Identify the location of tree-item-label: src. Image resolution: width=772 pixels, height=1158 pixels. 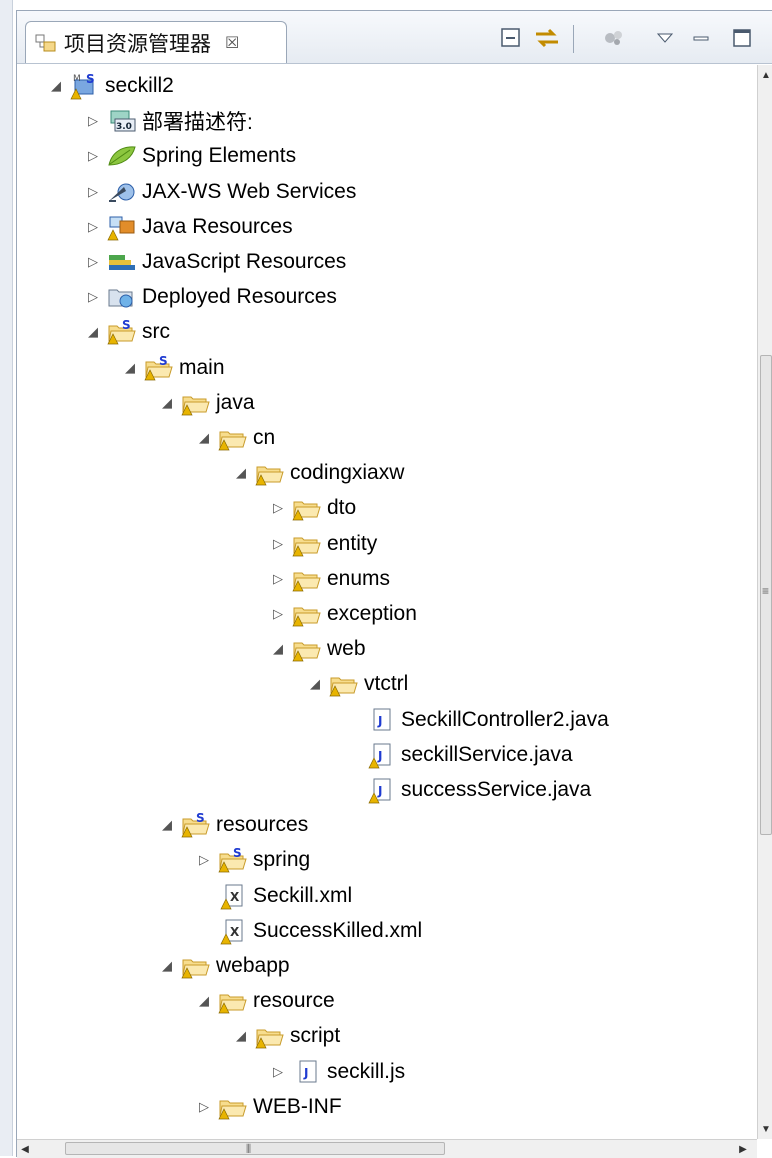
(156, 332).